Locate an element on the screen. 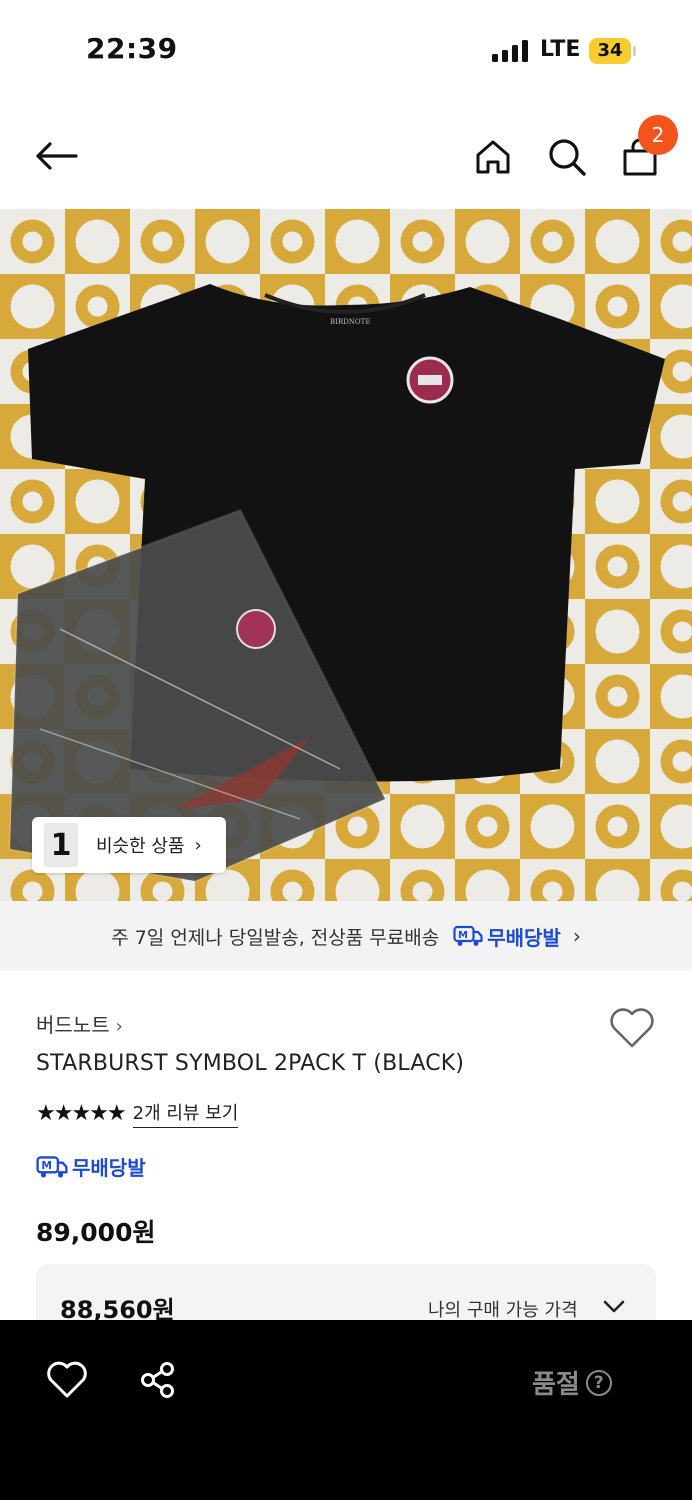 The width and height of the screenshot is (692, 1500). rating-row: ★★★★★ 2개 리뷰 보기 is located at coordinates (137, 1113).